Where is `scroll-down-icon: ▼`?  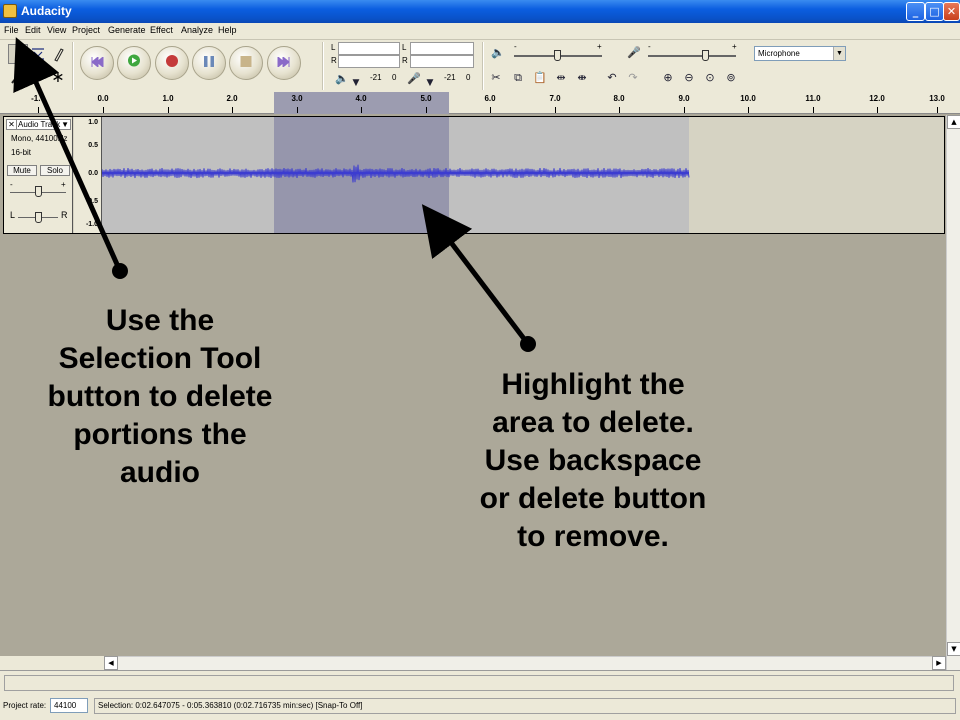
scroll-down-icon: ▼ is located at coordinates (953, 649).